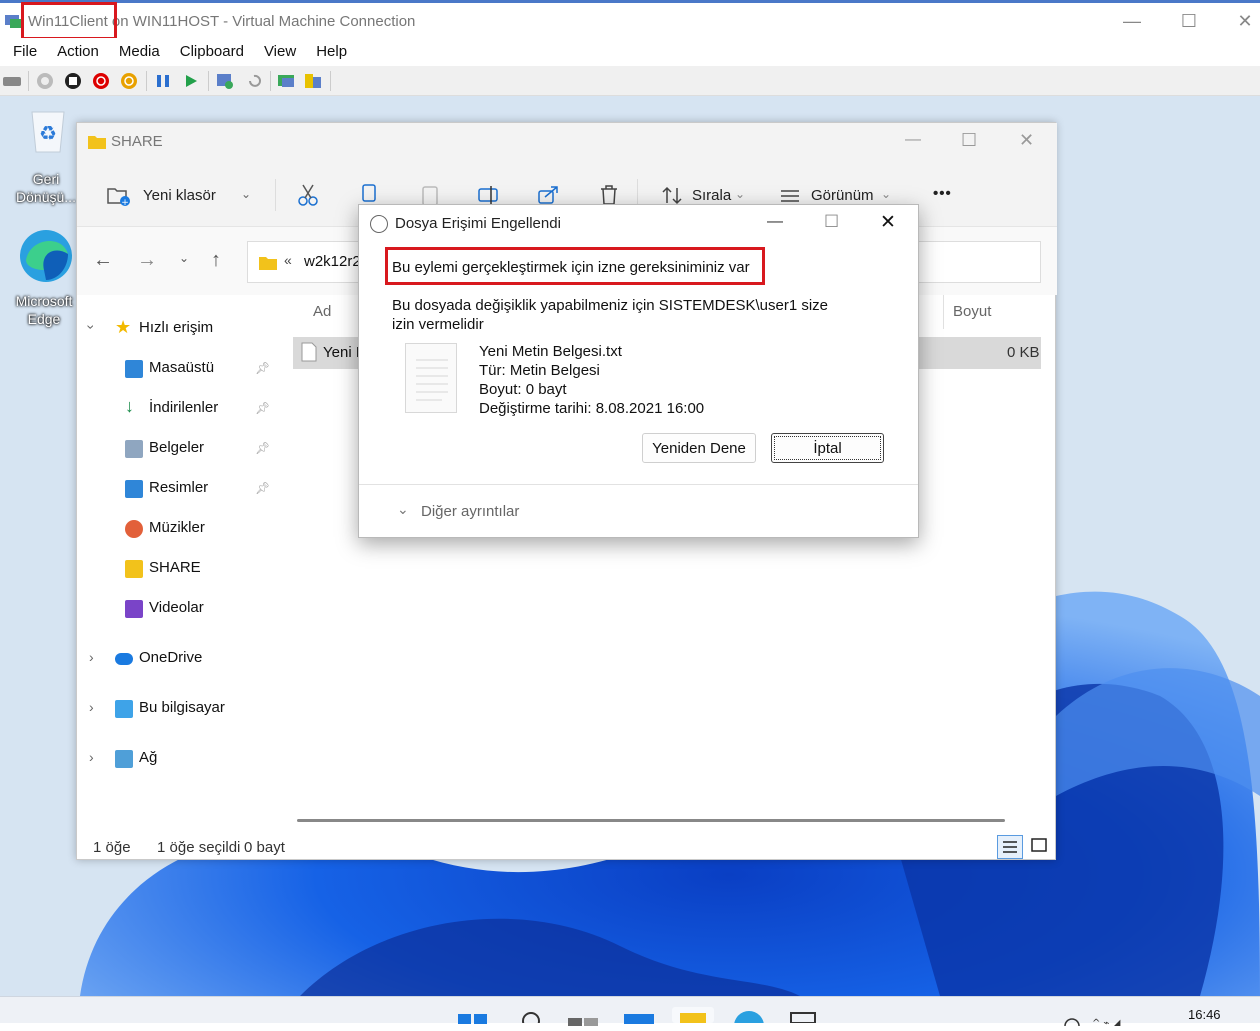 This screenshot has height=1031, width=1260. What do you see at coordinates (639, 1017) in the screenshot?
I see `widgets-icon` at bounding box center [639, 1017].